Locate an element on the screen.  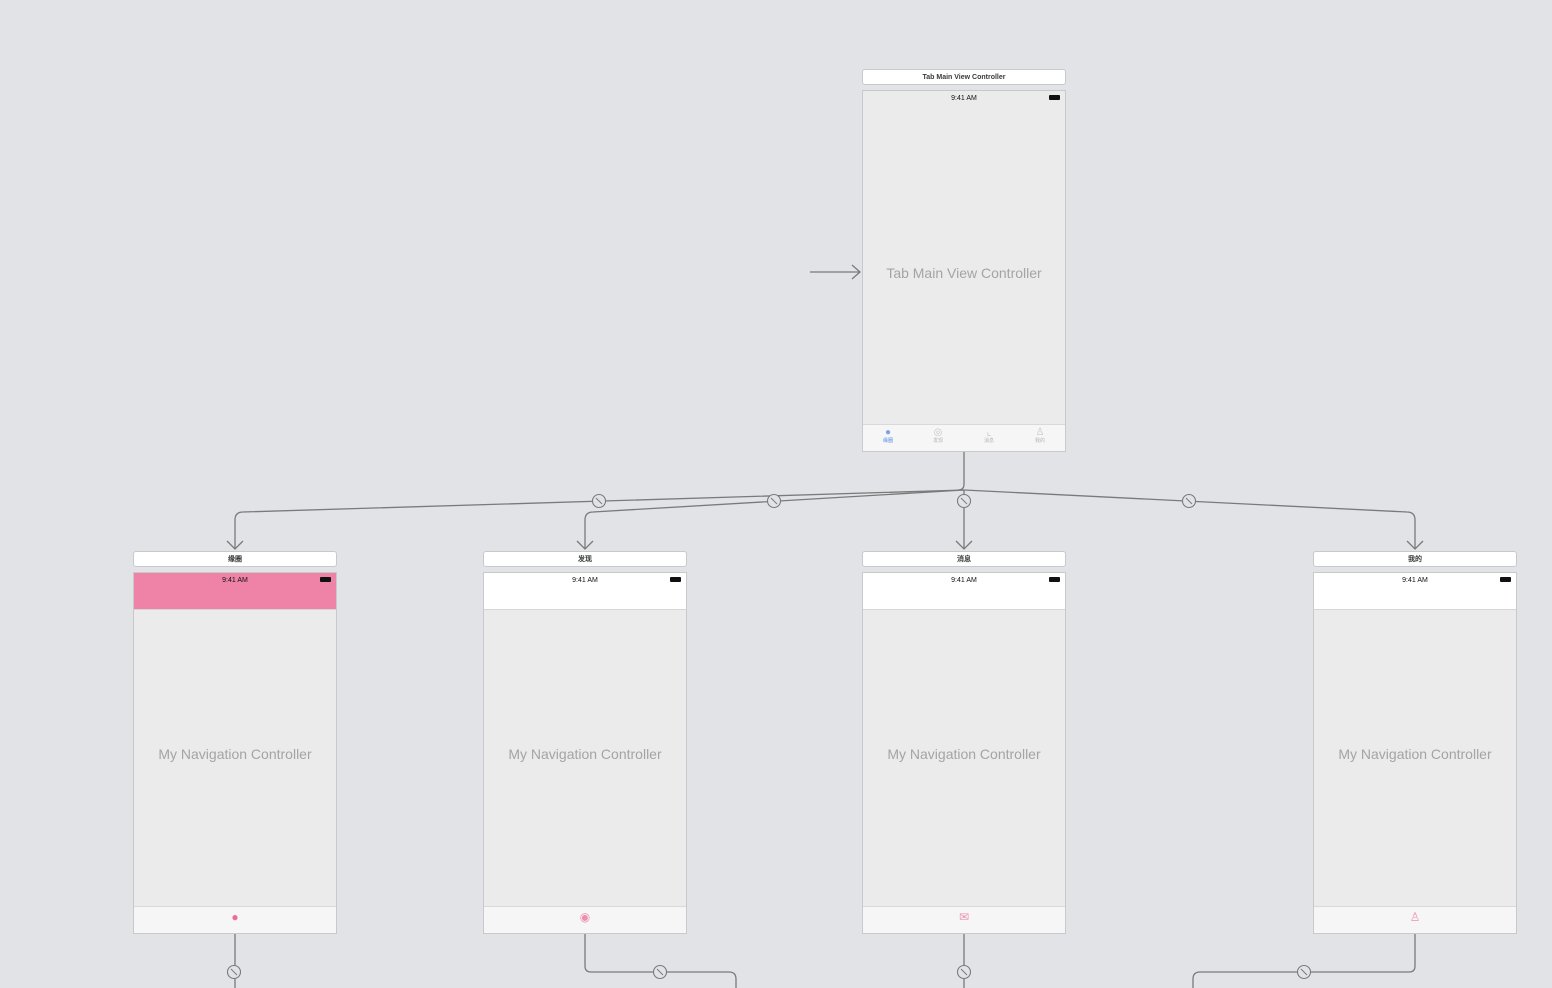
navigation-controller-scene: 9:41 AM My Navigation Controller ◉ is located at coordinates (585, 753).